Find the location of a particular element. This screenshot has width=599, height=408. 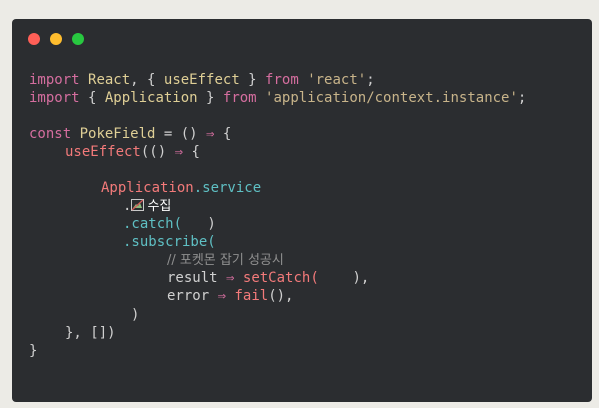

korean-token: 수집 is located at coordinates (159, 206).